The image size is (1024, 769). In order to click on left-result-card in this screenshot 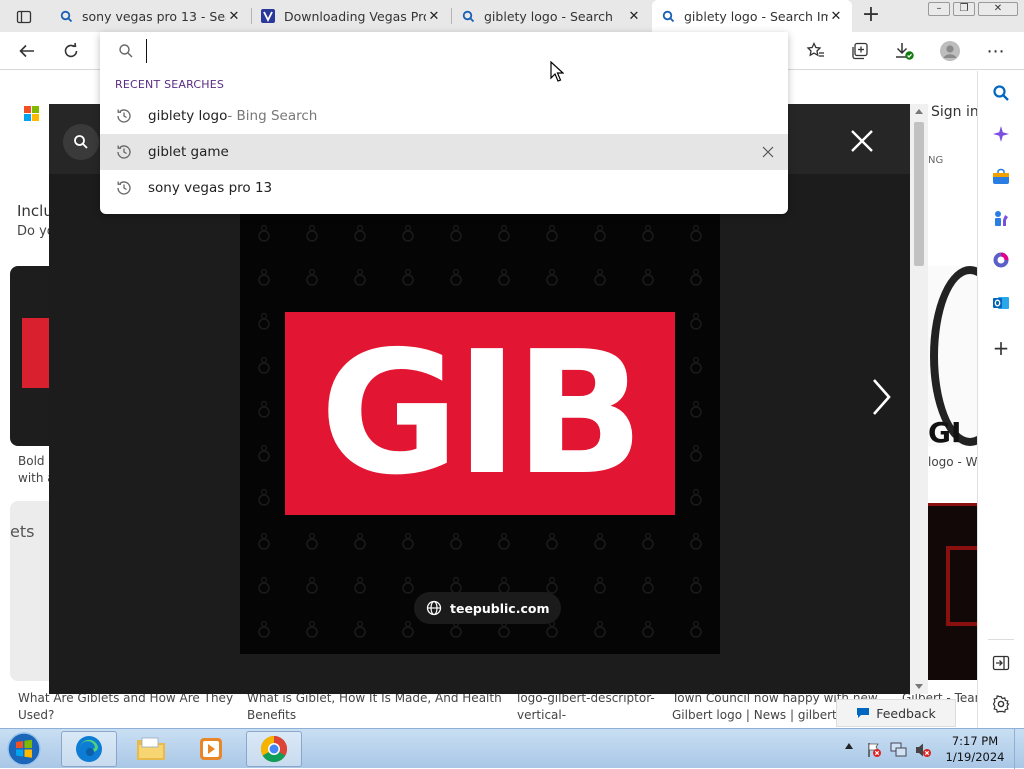, I will do `click(30, 356)`.